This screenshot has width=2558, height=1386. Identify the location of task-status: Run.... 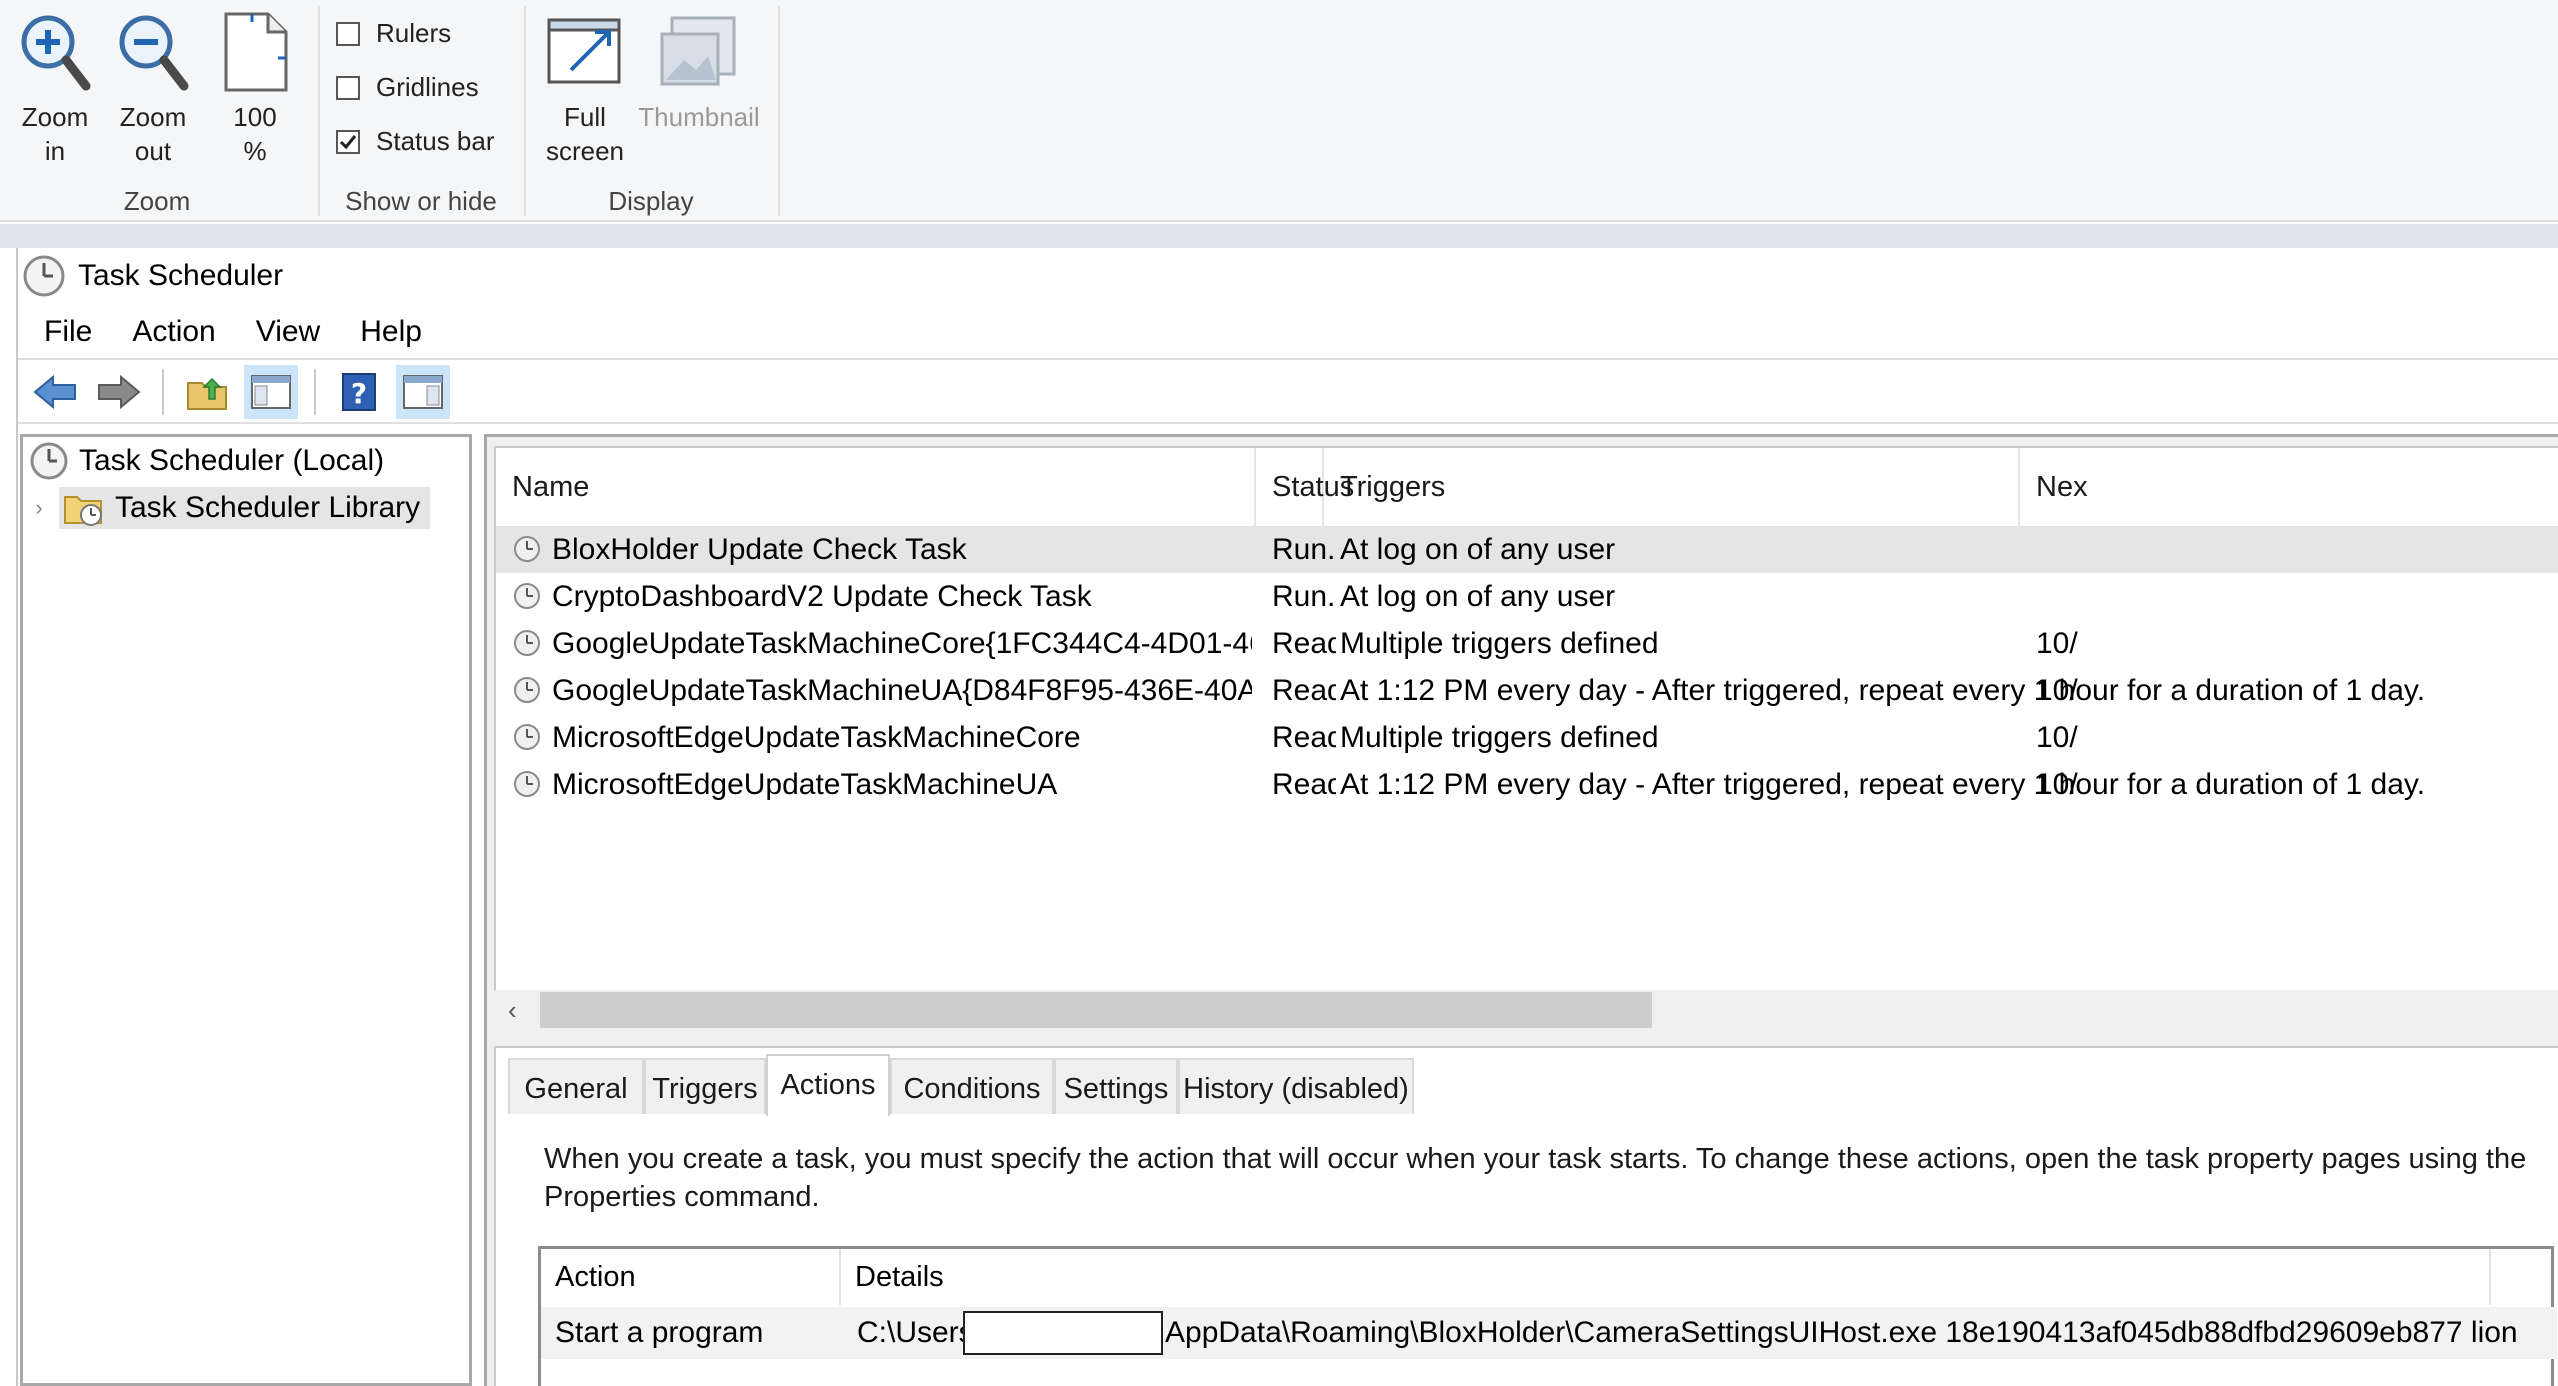
(1304, 549).